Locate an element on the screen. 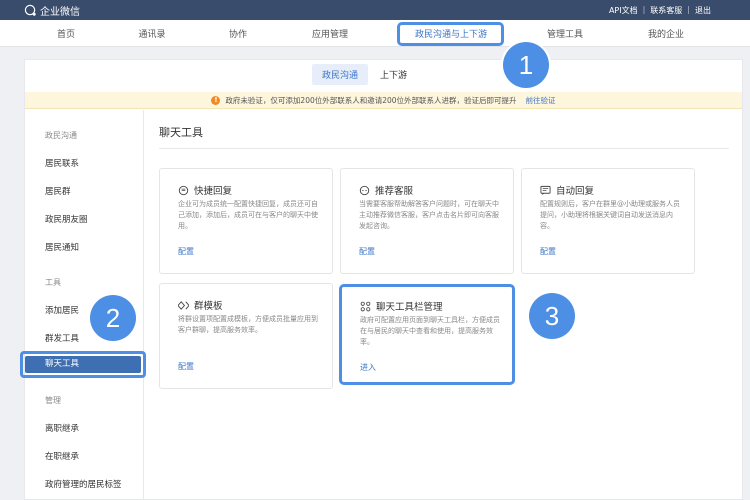 Image resolution: width=750 pixels, height=500 pixels. verify-link: 前往验证 is located at coordinates (541, 100).